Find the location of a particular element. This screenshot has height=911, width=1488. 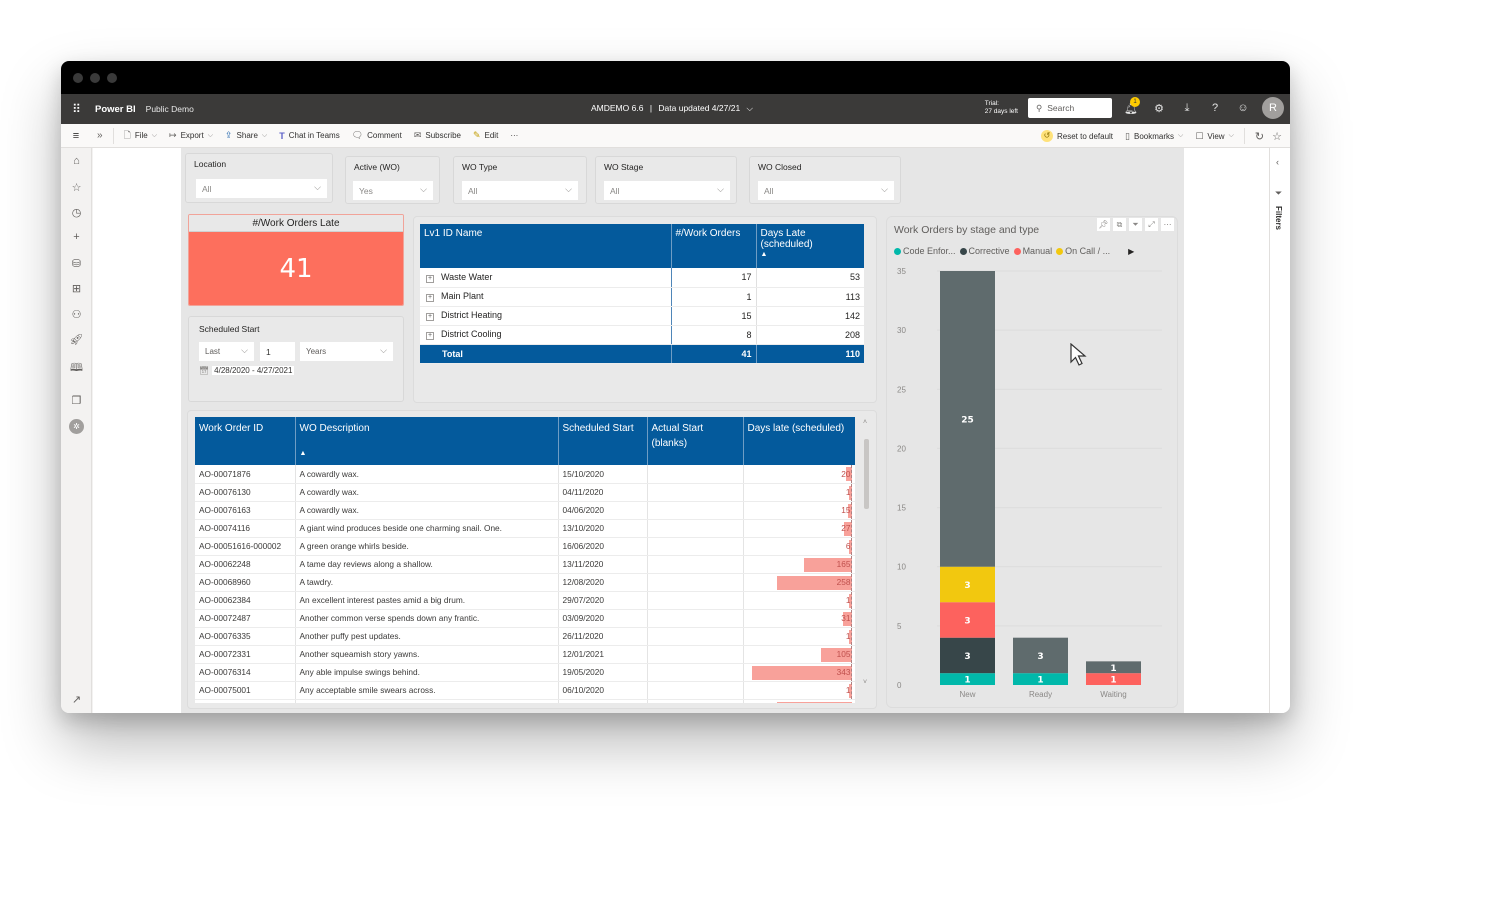

matrix-header-work-orders: #/Work Orders is located at coordinates (714, 246).